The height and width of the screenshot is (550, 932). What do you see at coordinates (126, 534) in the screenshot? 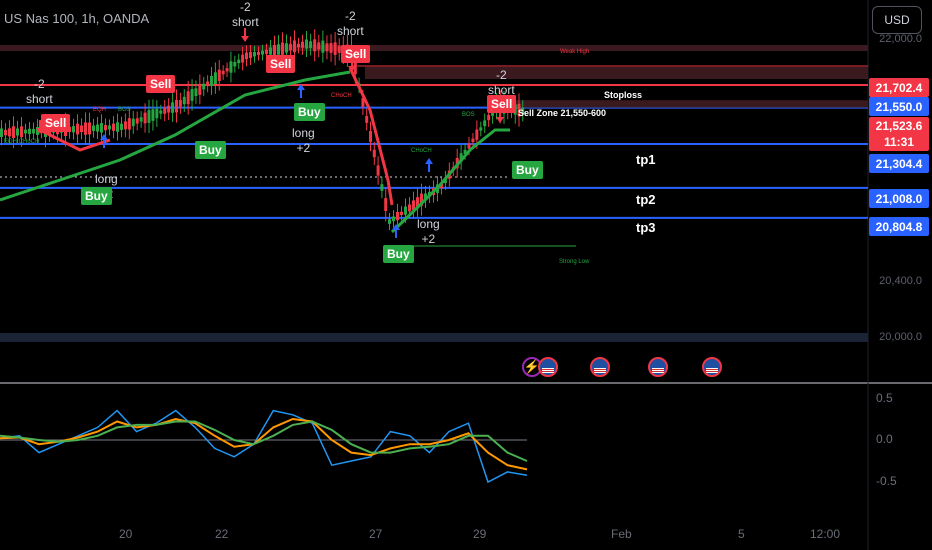
I see `time-tick: 20` at bounding box center [126, 534].